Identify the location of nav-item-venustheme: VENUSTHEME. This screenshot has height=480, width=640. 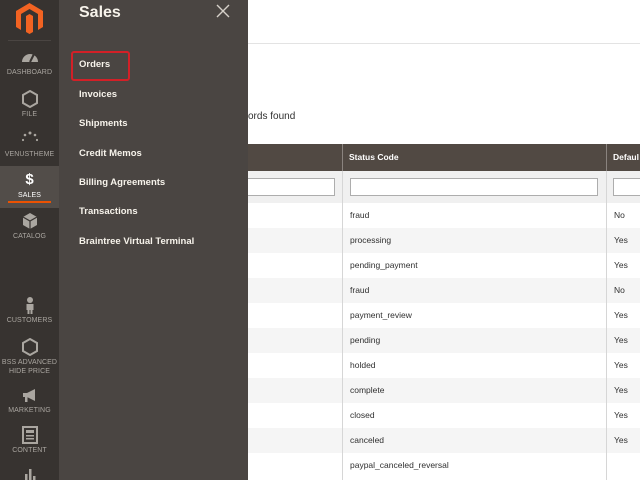
(29, 145).